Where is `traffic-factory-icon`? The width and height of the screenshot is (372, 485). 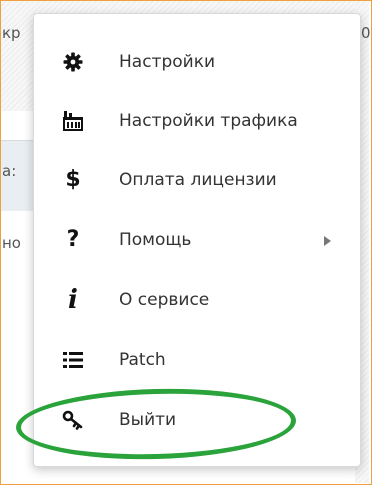
traffic-factory-icon is located at coordinates (73, 121).